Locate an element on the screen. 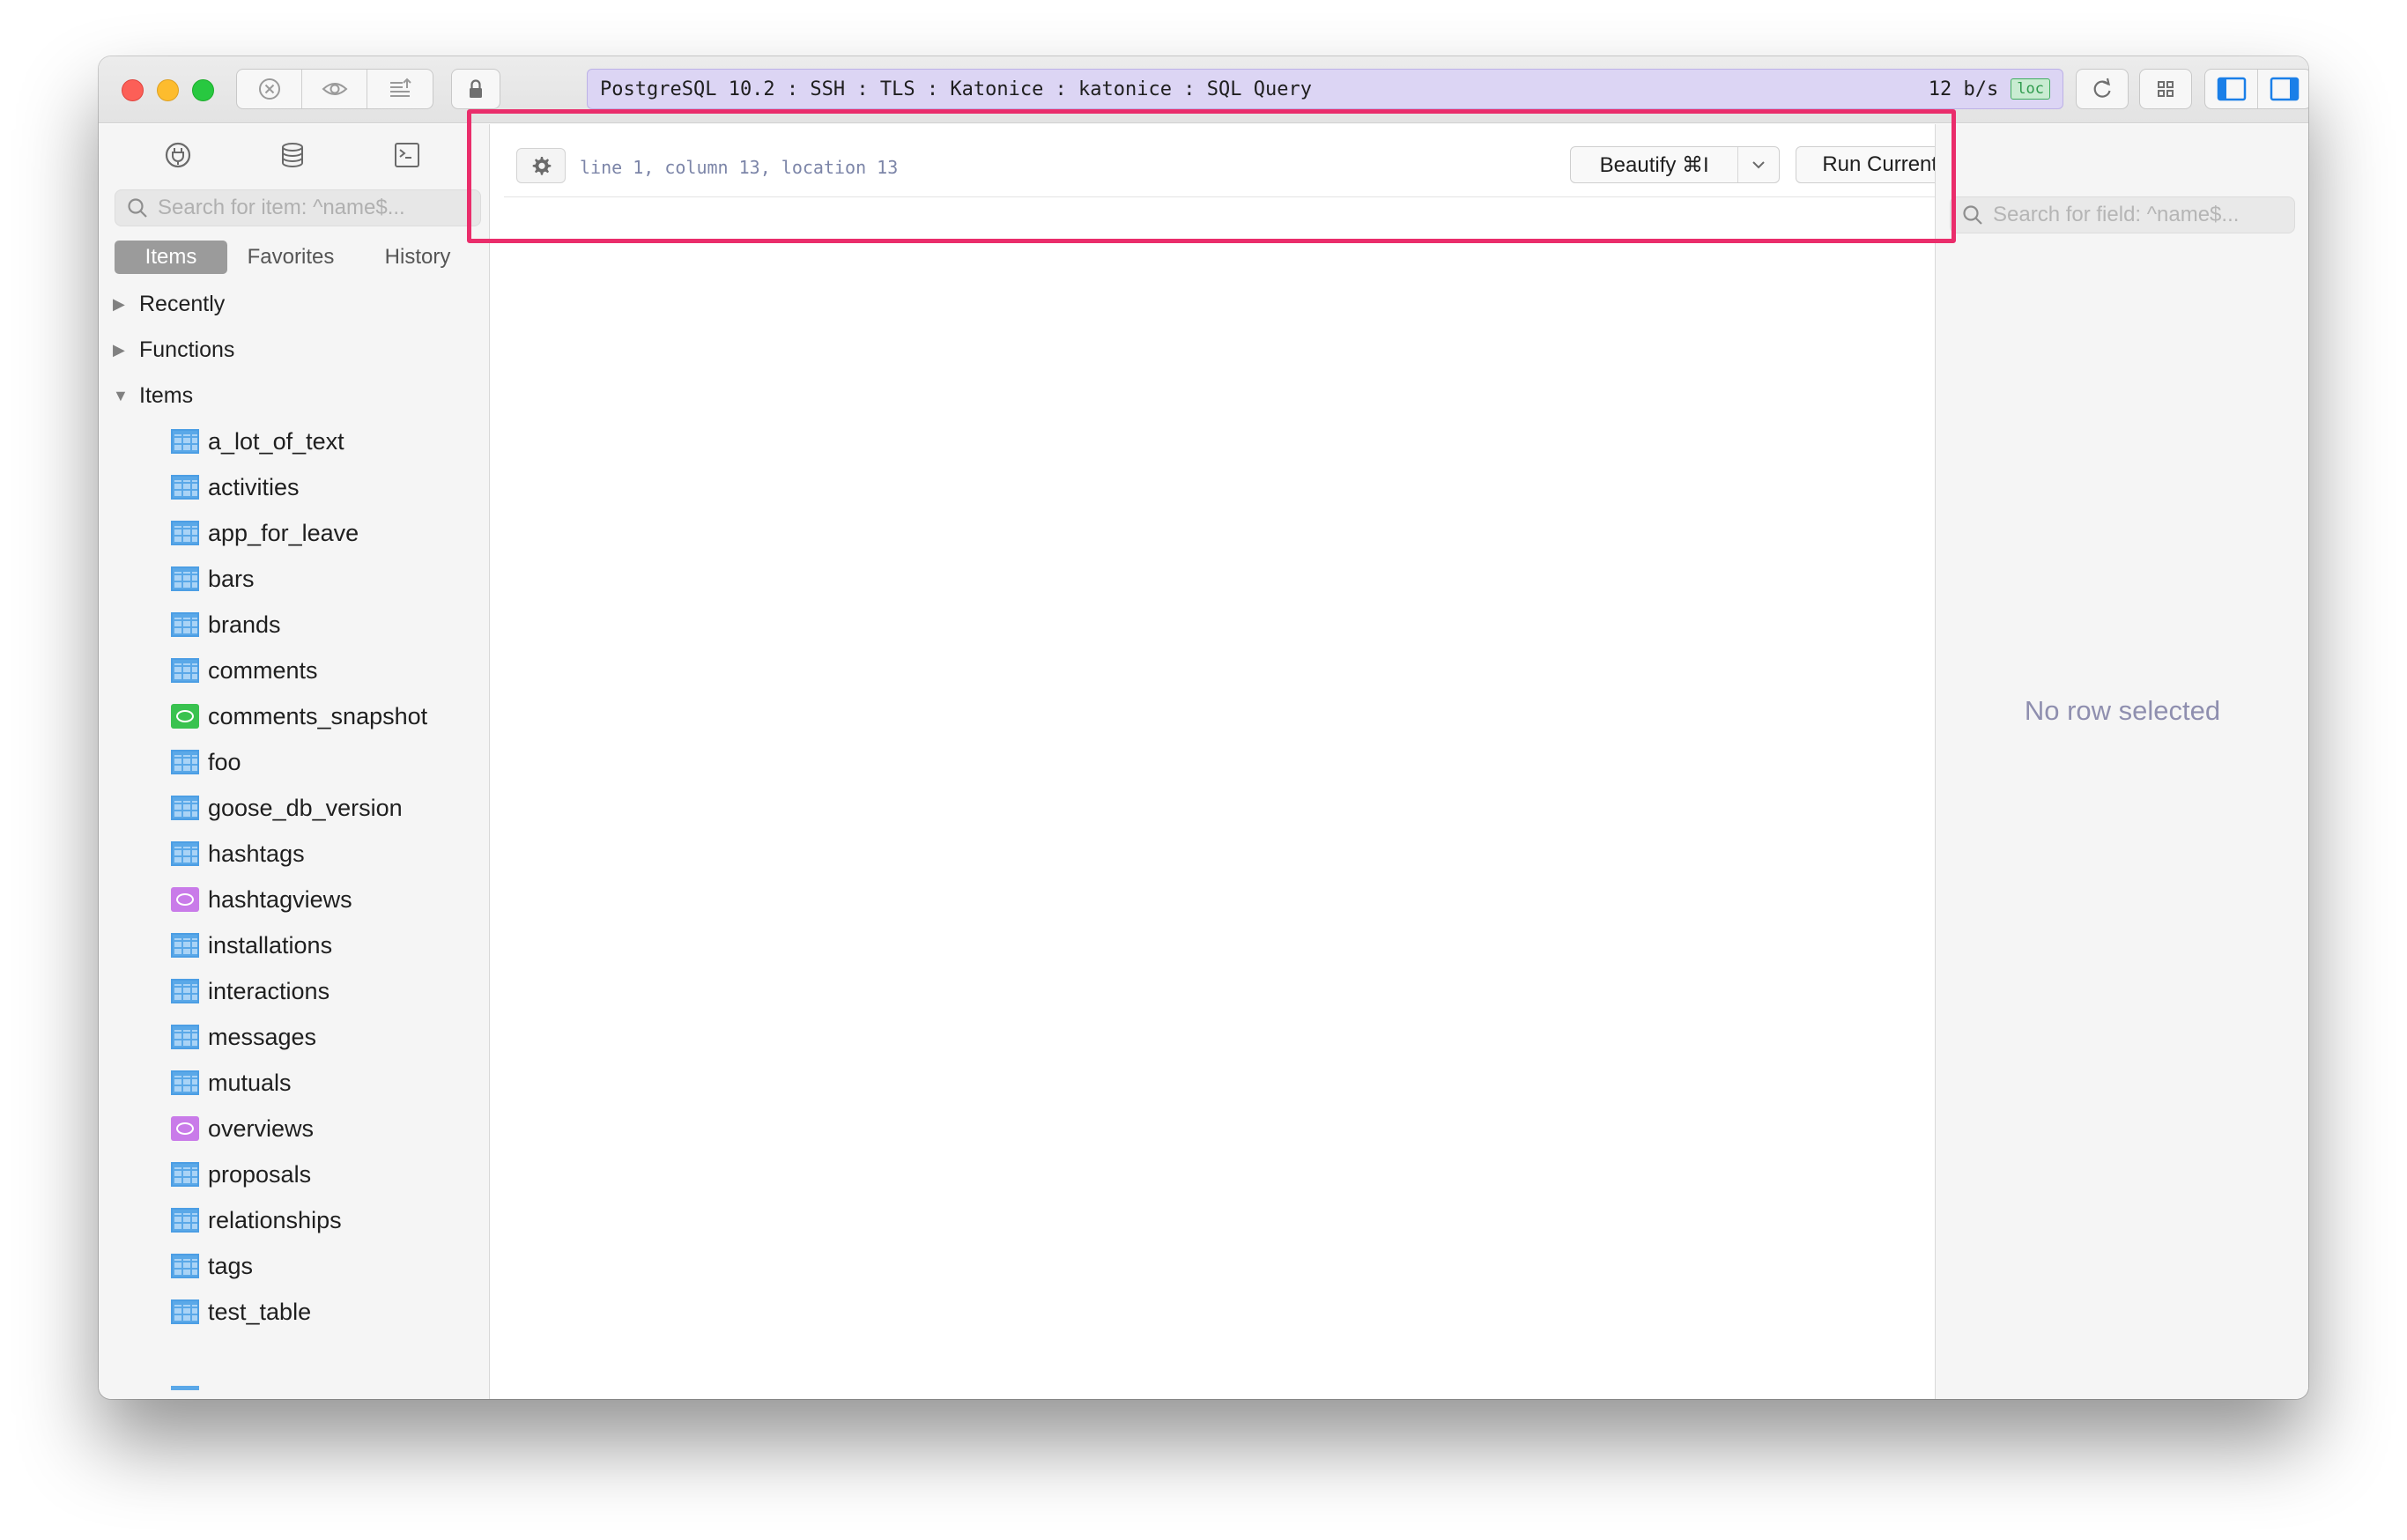 This screenshot has width=2407, height=1540. list-item: hashtags is located at coordinates (295, 854).